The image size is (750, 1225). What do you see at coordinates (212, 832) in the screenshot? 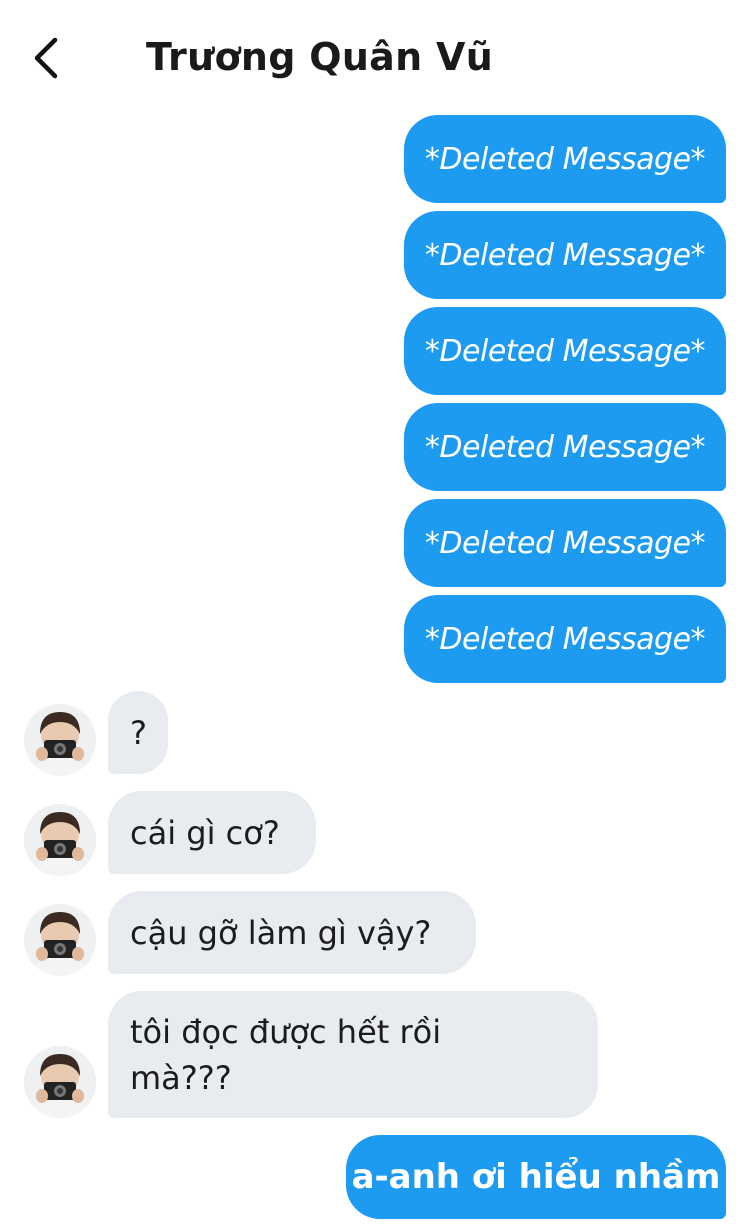
I see `incoming-message: cái gì cơ?` at bounding box center [212, 832].